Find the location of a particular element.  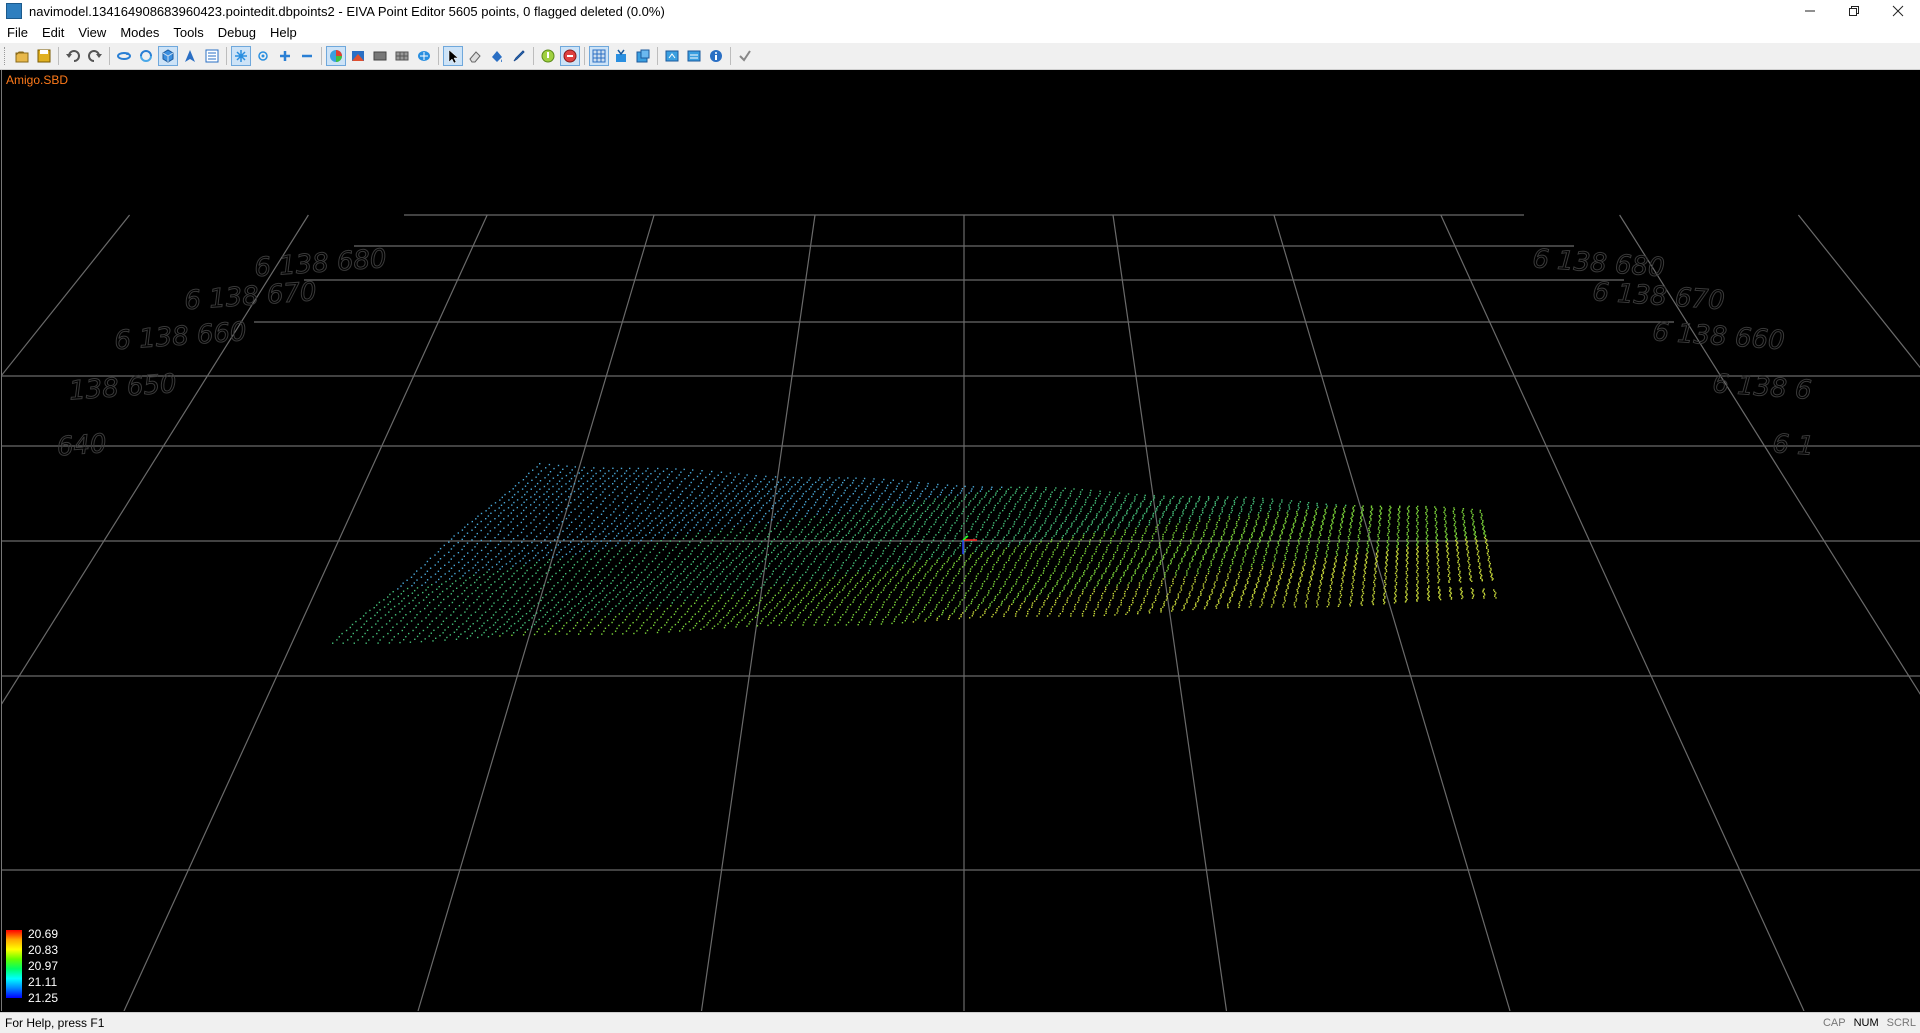

reject-circle-icon is located at coordinates (570, 56).